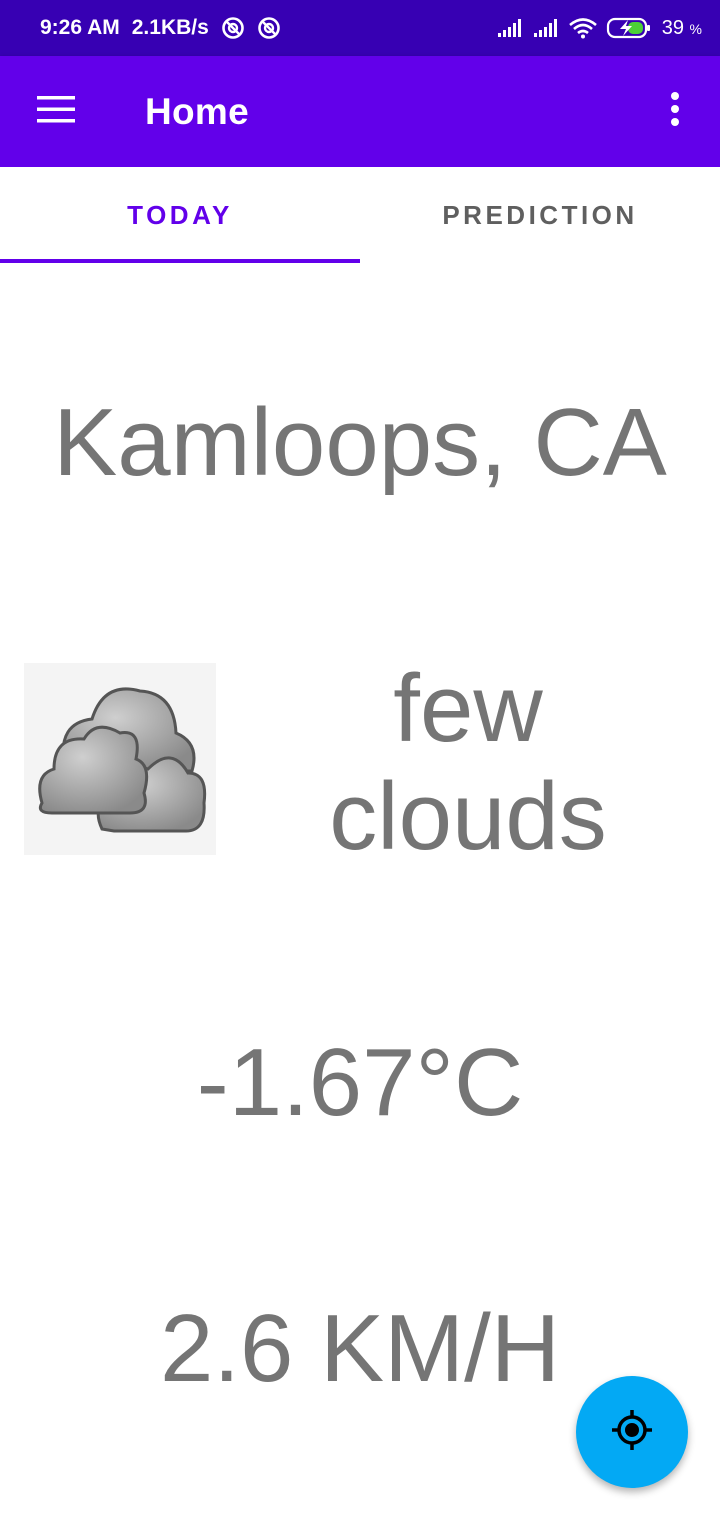  What do you see at coordinates (695, 28) in the screenshot?
I see `battery-unit: %` at bounding box center [695, 28].